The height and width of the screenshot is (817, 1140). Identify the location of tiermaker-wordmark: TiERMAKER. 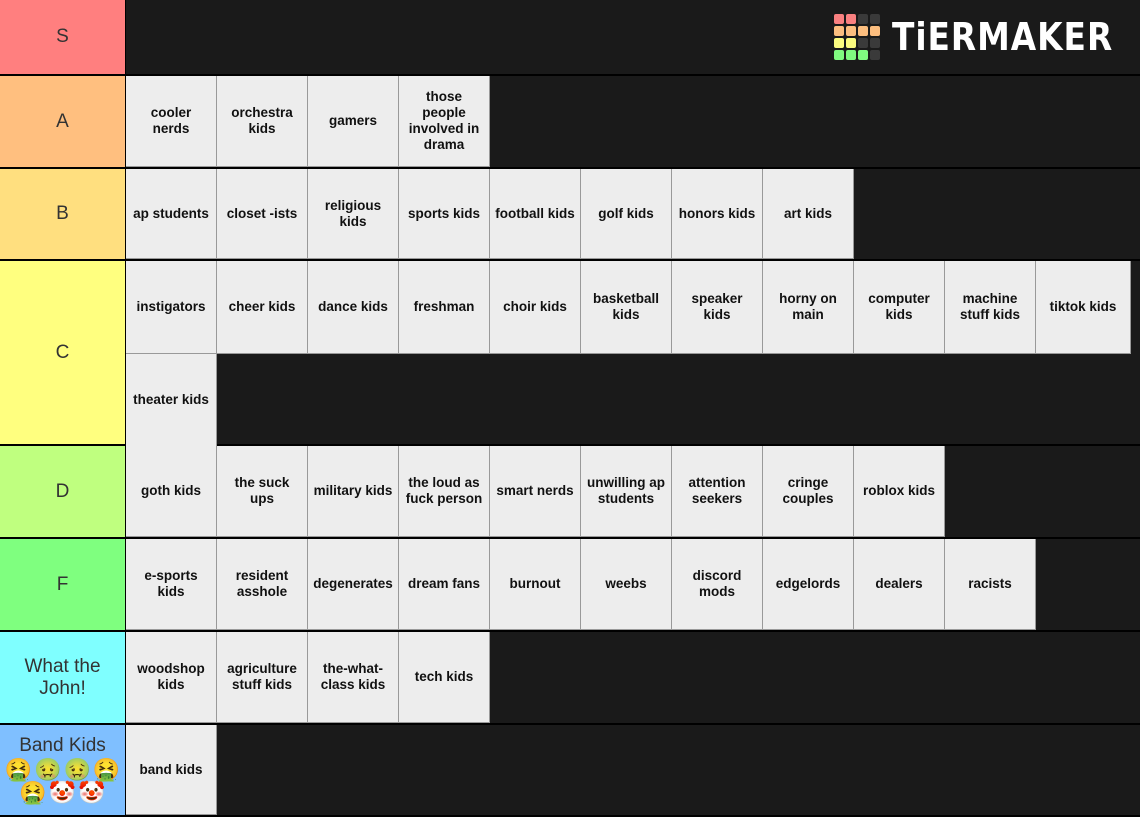
(1002, 37).